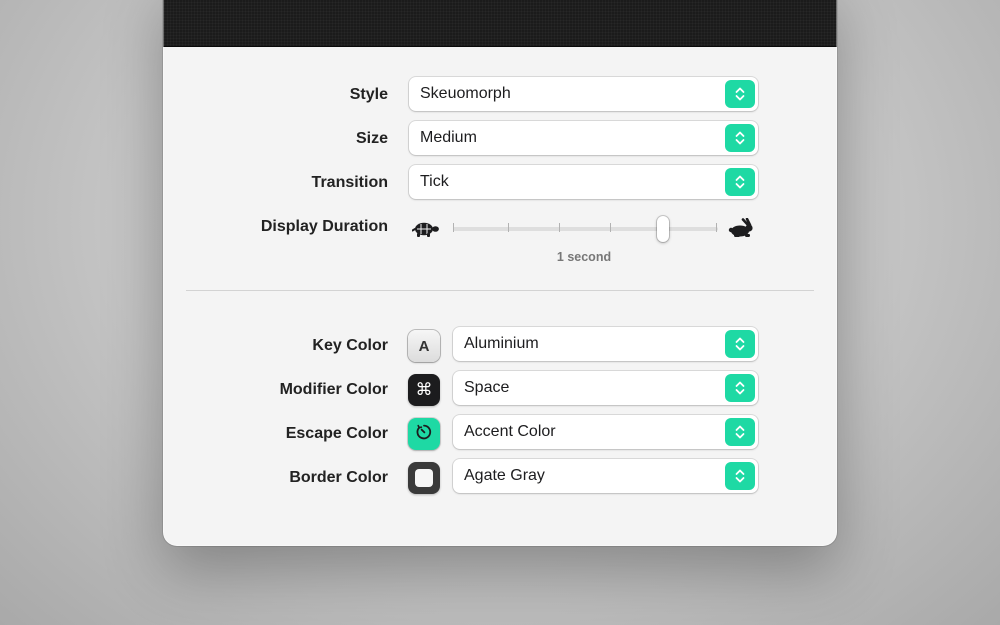 The image size is (1000, 625). What do you see at coordinates (585, 229) in the screenshot?
I see `duration-slider-track` at bounding box center [585, 229].